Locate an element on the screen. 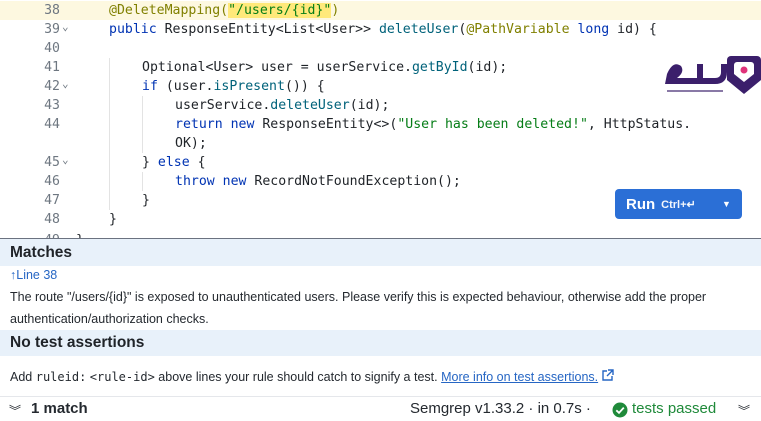  external-link-icon is located at coordinates (608, 375).